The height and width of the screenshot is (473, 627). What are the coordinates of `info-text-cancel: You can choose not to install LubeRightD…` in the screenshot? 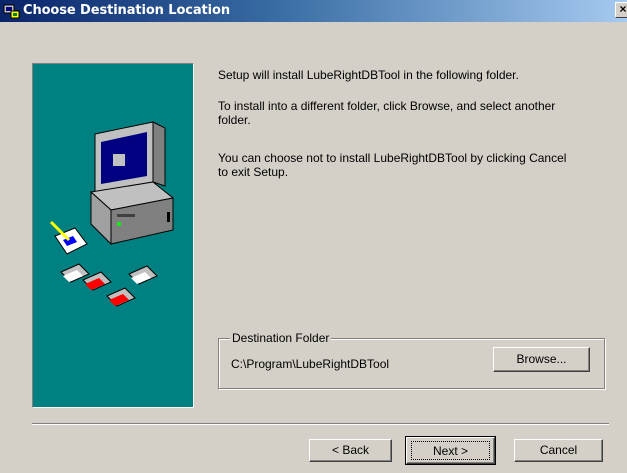 It's located at (392, 165).